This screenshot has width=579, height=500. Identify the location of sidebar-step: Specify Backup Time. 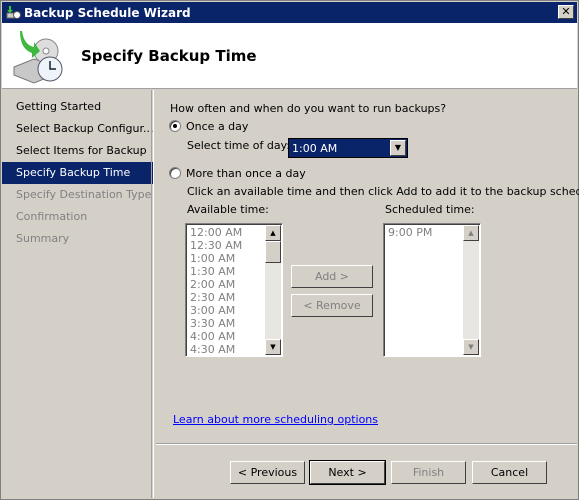
(77, 173).